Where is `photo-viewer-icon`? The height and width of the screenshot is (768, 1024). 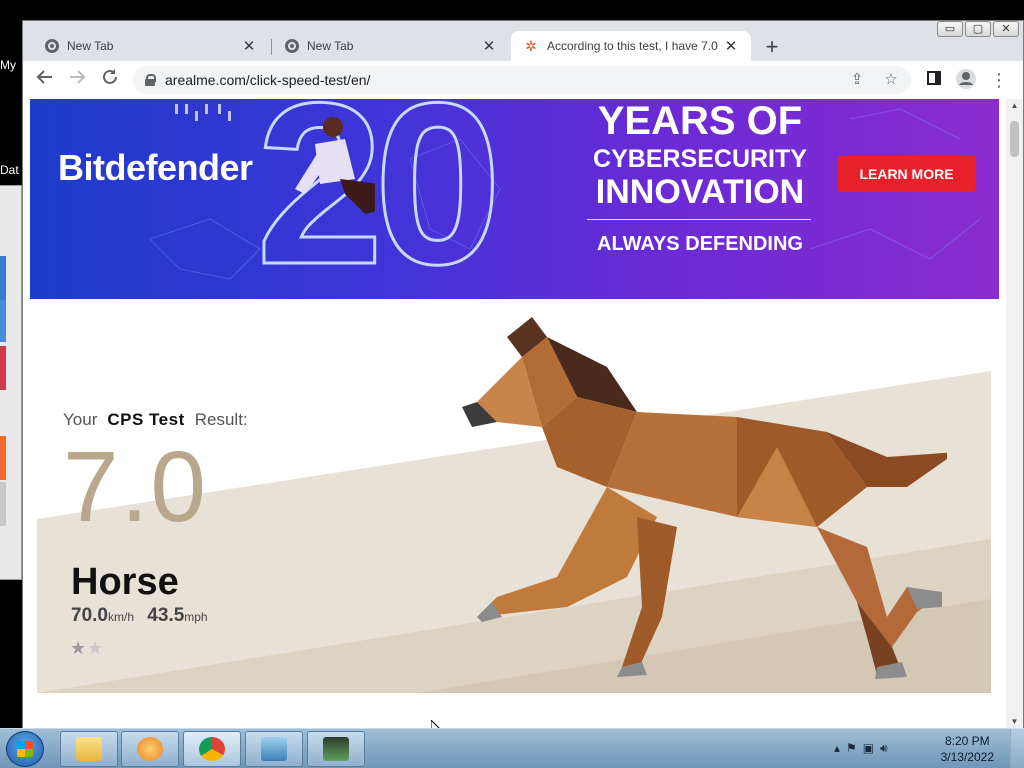
photo-viewer-icon is located at coordinates (274, 749).